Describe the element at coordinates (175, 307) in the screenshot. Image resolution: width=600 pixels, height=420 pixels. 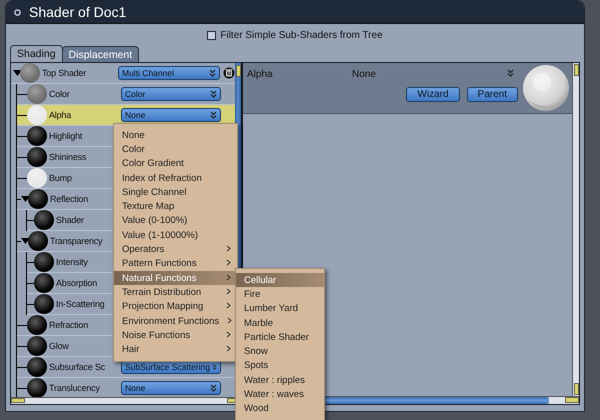
I see `menu-item: Projection Mapping` at that location.